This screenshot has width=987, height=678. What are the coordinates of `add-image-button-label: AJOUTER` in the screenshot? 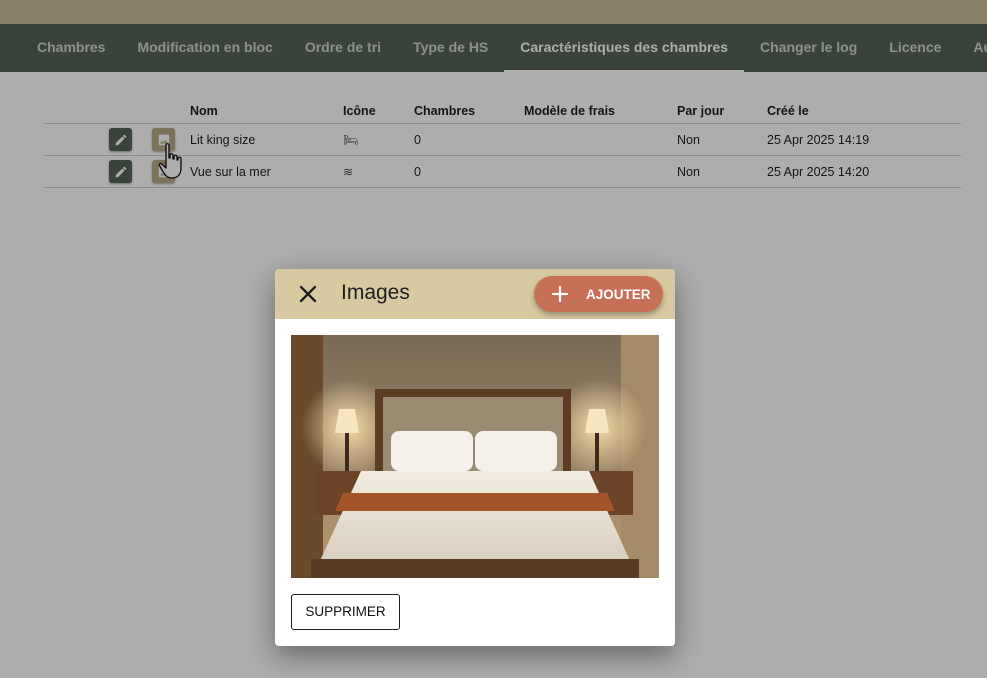 It's located at (618, 294).